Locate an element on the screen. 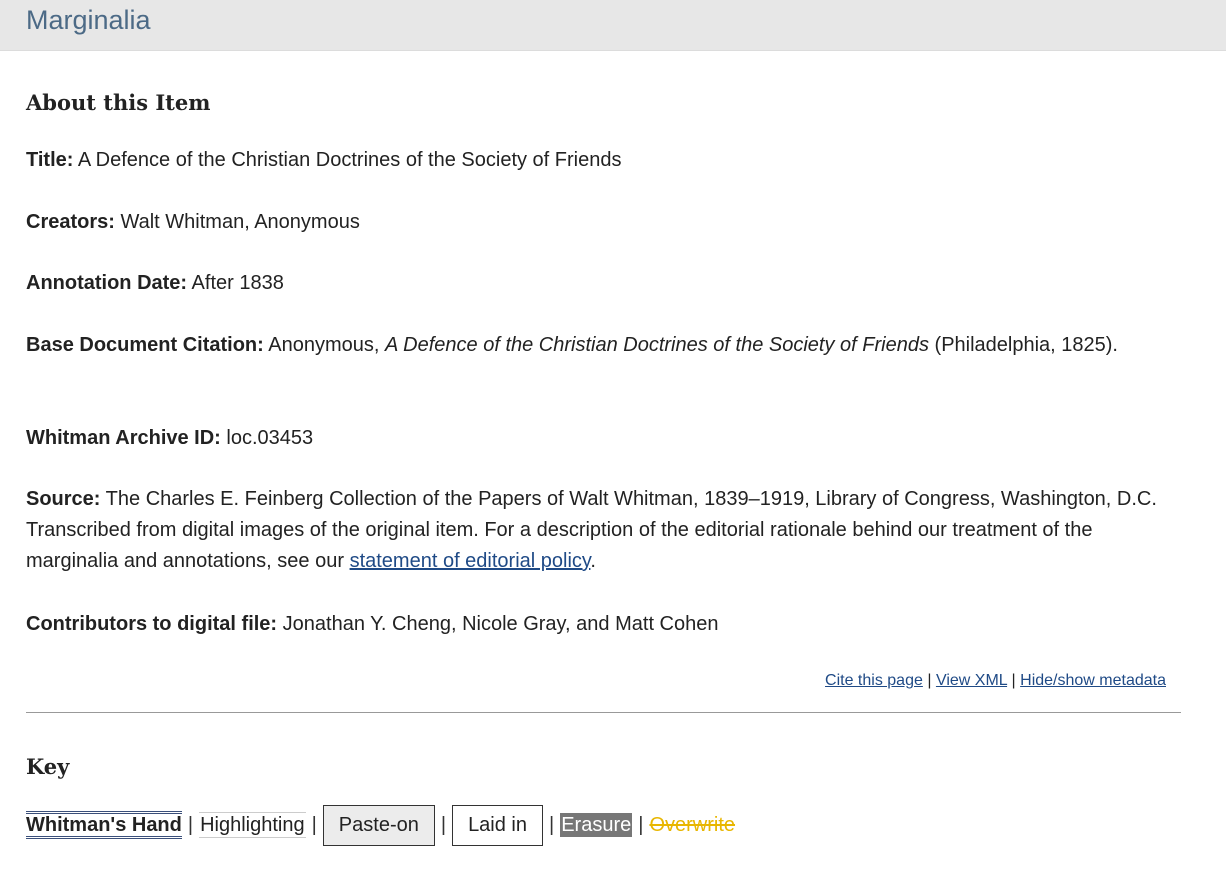 Image resolution: width=1226 pixels, height=872 pixels. meta-source-label: Source: is located at coordinates (63, 499).